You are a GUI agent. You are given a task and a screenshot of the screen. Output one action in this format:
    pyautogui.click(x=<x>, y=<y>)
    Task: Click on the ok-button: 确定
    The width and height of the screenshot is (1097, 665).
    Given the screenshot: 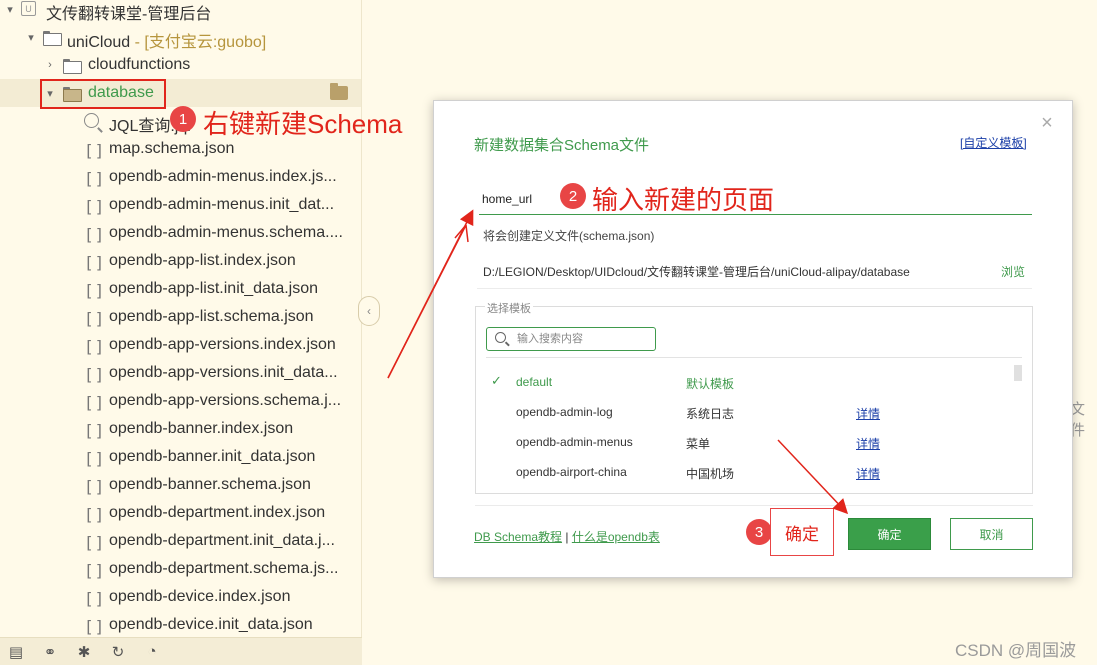 What is the action you would take?
    pyautogui.click(x=889, y=534)
    